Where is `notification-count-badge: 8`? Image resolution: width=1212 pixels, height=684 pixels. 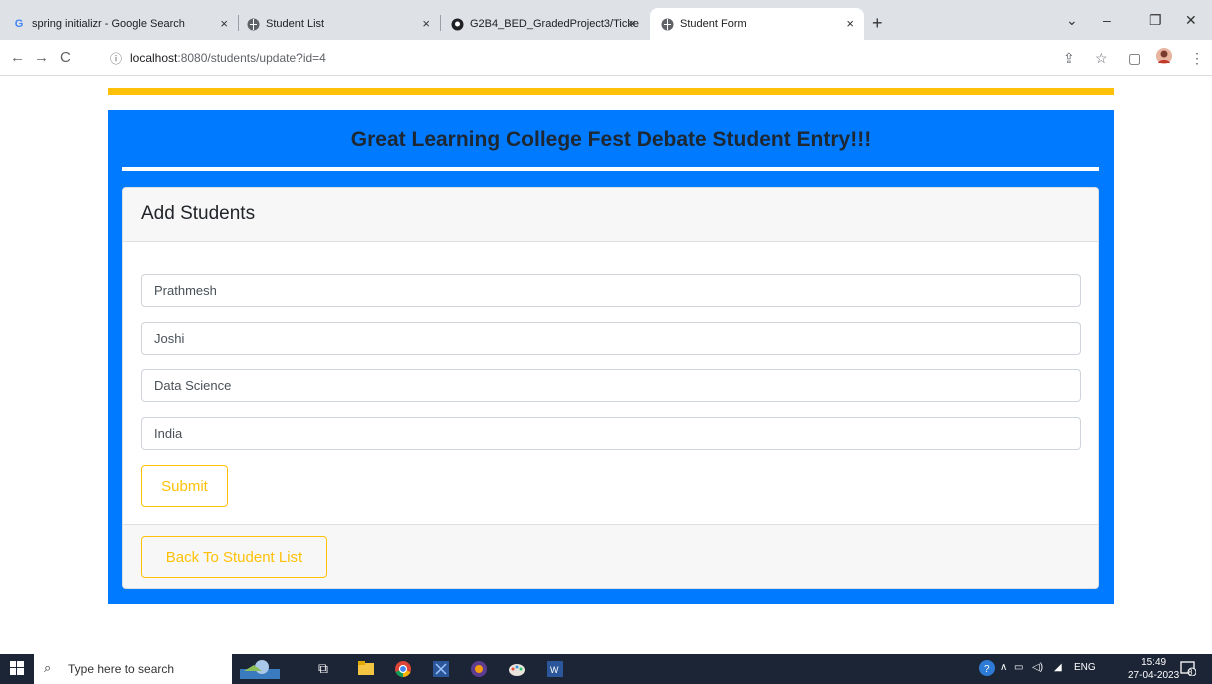
notification-count-badge: 8 is located at coordinates (1190, 672).